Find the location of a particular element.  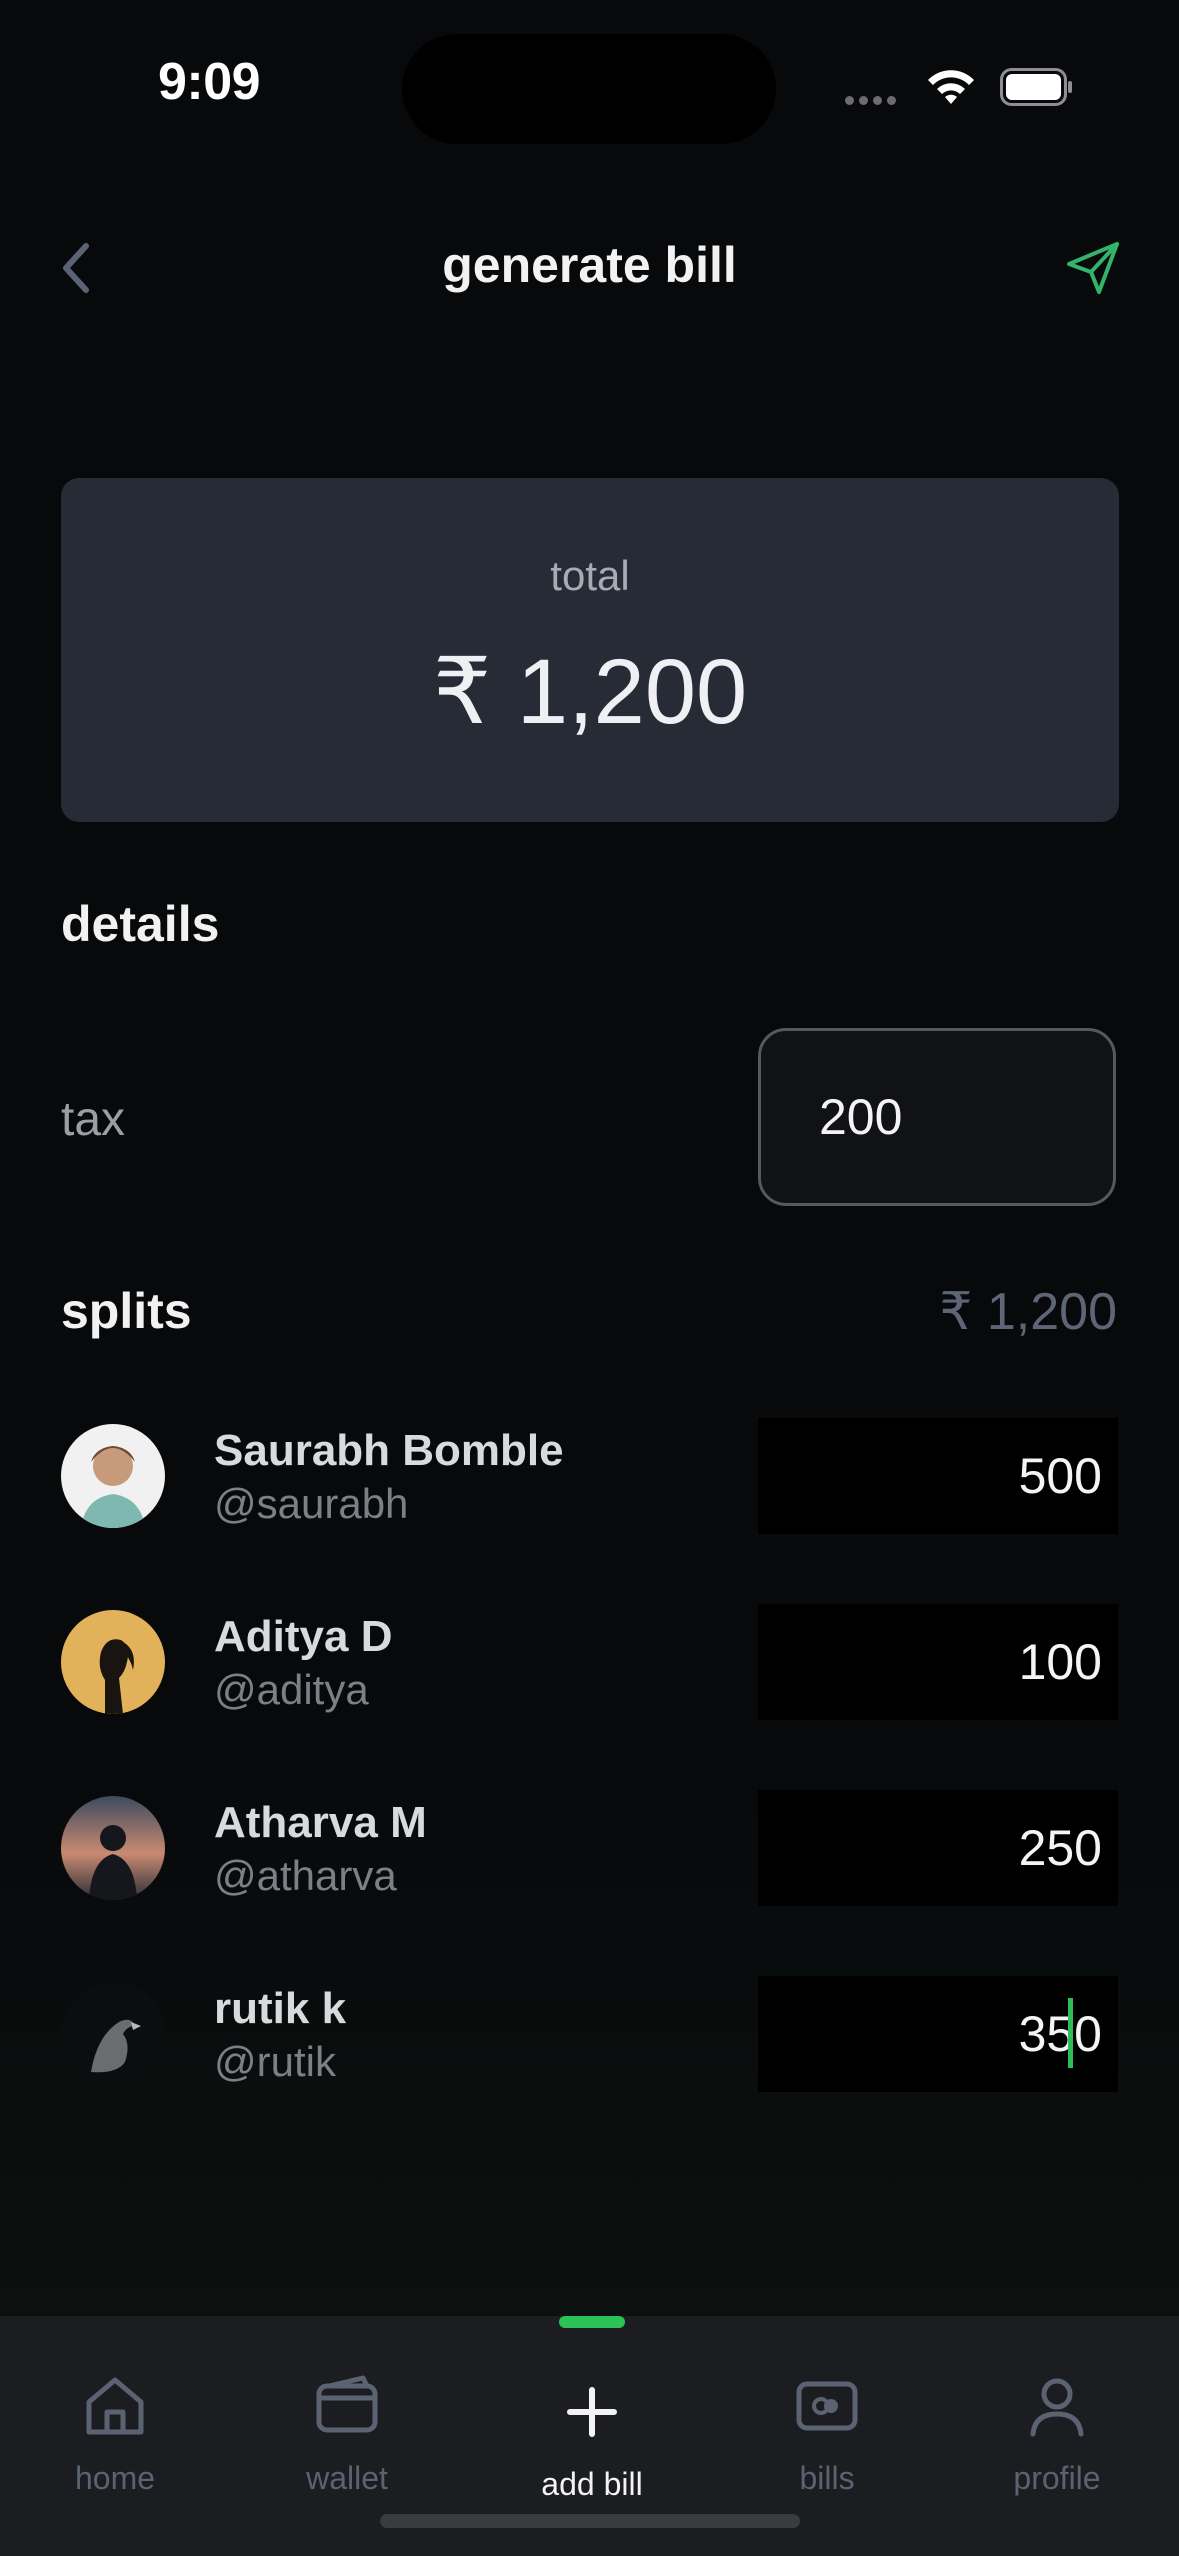

profile-icon is located at coordinates (1057, 2407).